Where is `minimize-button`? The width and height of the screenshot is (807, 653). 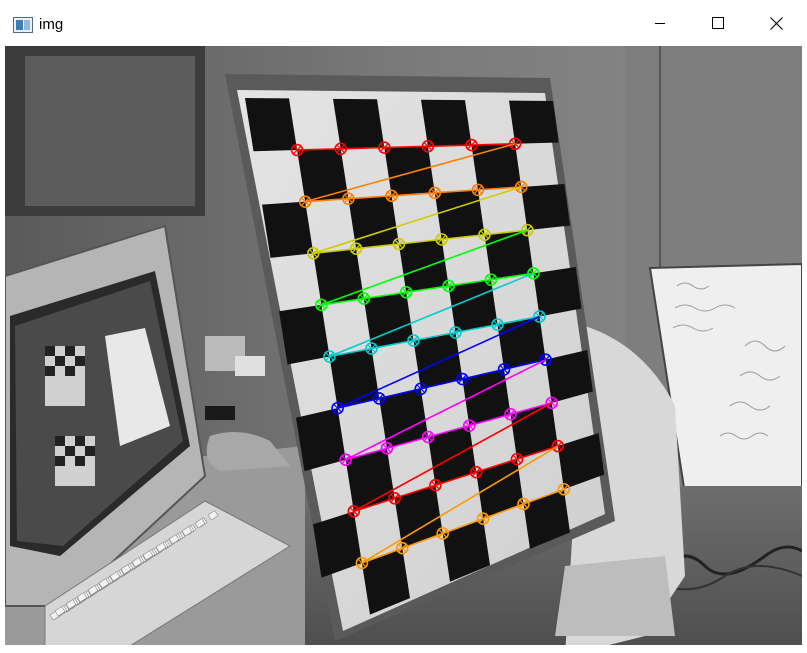
minimize-button is located at coordinates (660, 23).